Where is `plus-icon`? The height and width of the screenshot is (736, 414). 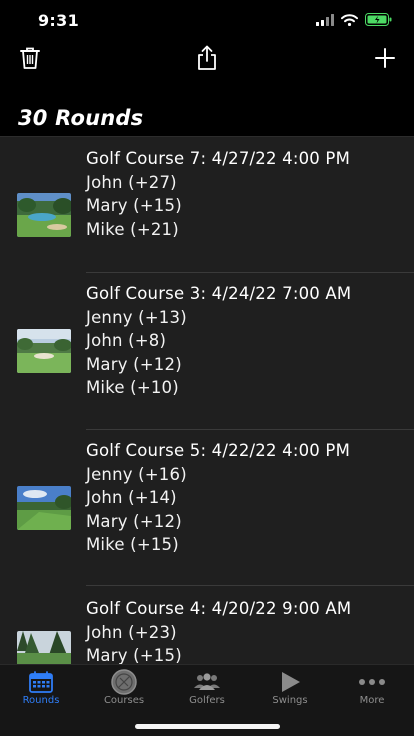
plus-icon is located at coordinates (385, 60).